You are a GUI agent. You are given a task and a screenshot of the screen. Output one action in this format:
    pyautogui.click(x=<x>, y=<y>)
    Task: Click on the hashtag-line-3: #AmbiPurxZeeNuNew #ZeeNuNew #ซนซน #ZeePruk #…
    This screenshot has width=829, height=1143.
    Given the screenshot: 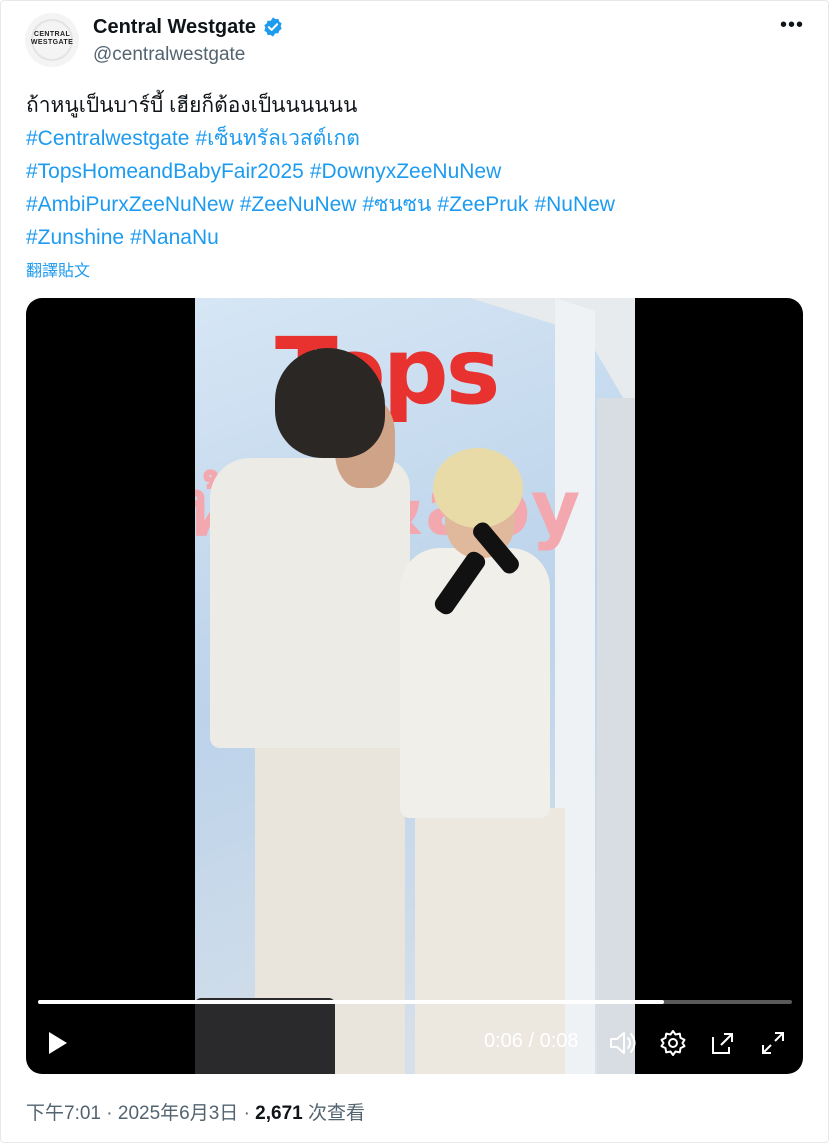 What is the action you would take?
    pyautogui.click(x=416, y=204)
    